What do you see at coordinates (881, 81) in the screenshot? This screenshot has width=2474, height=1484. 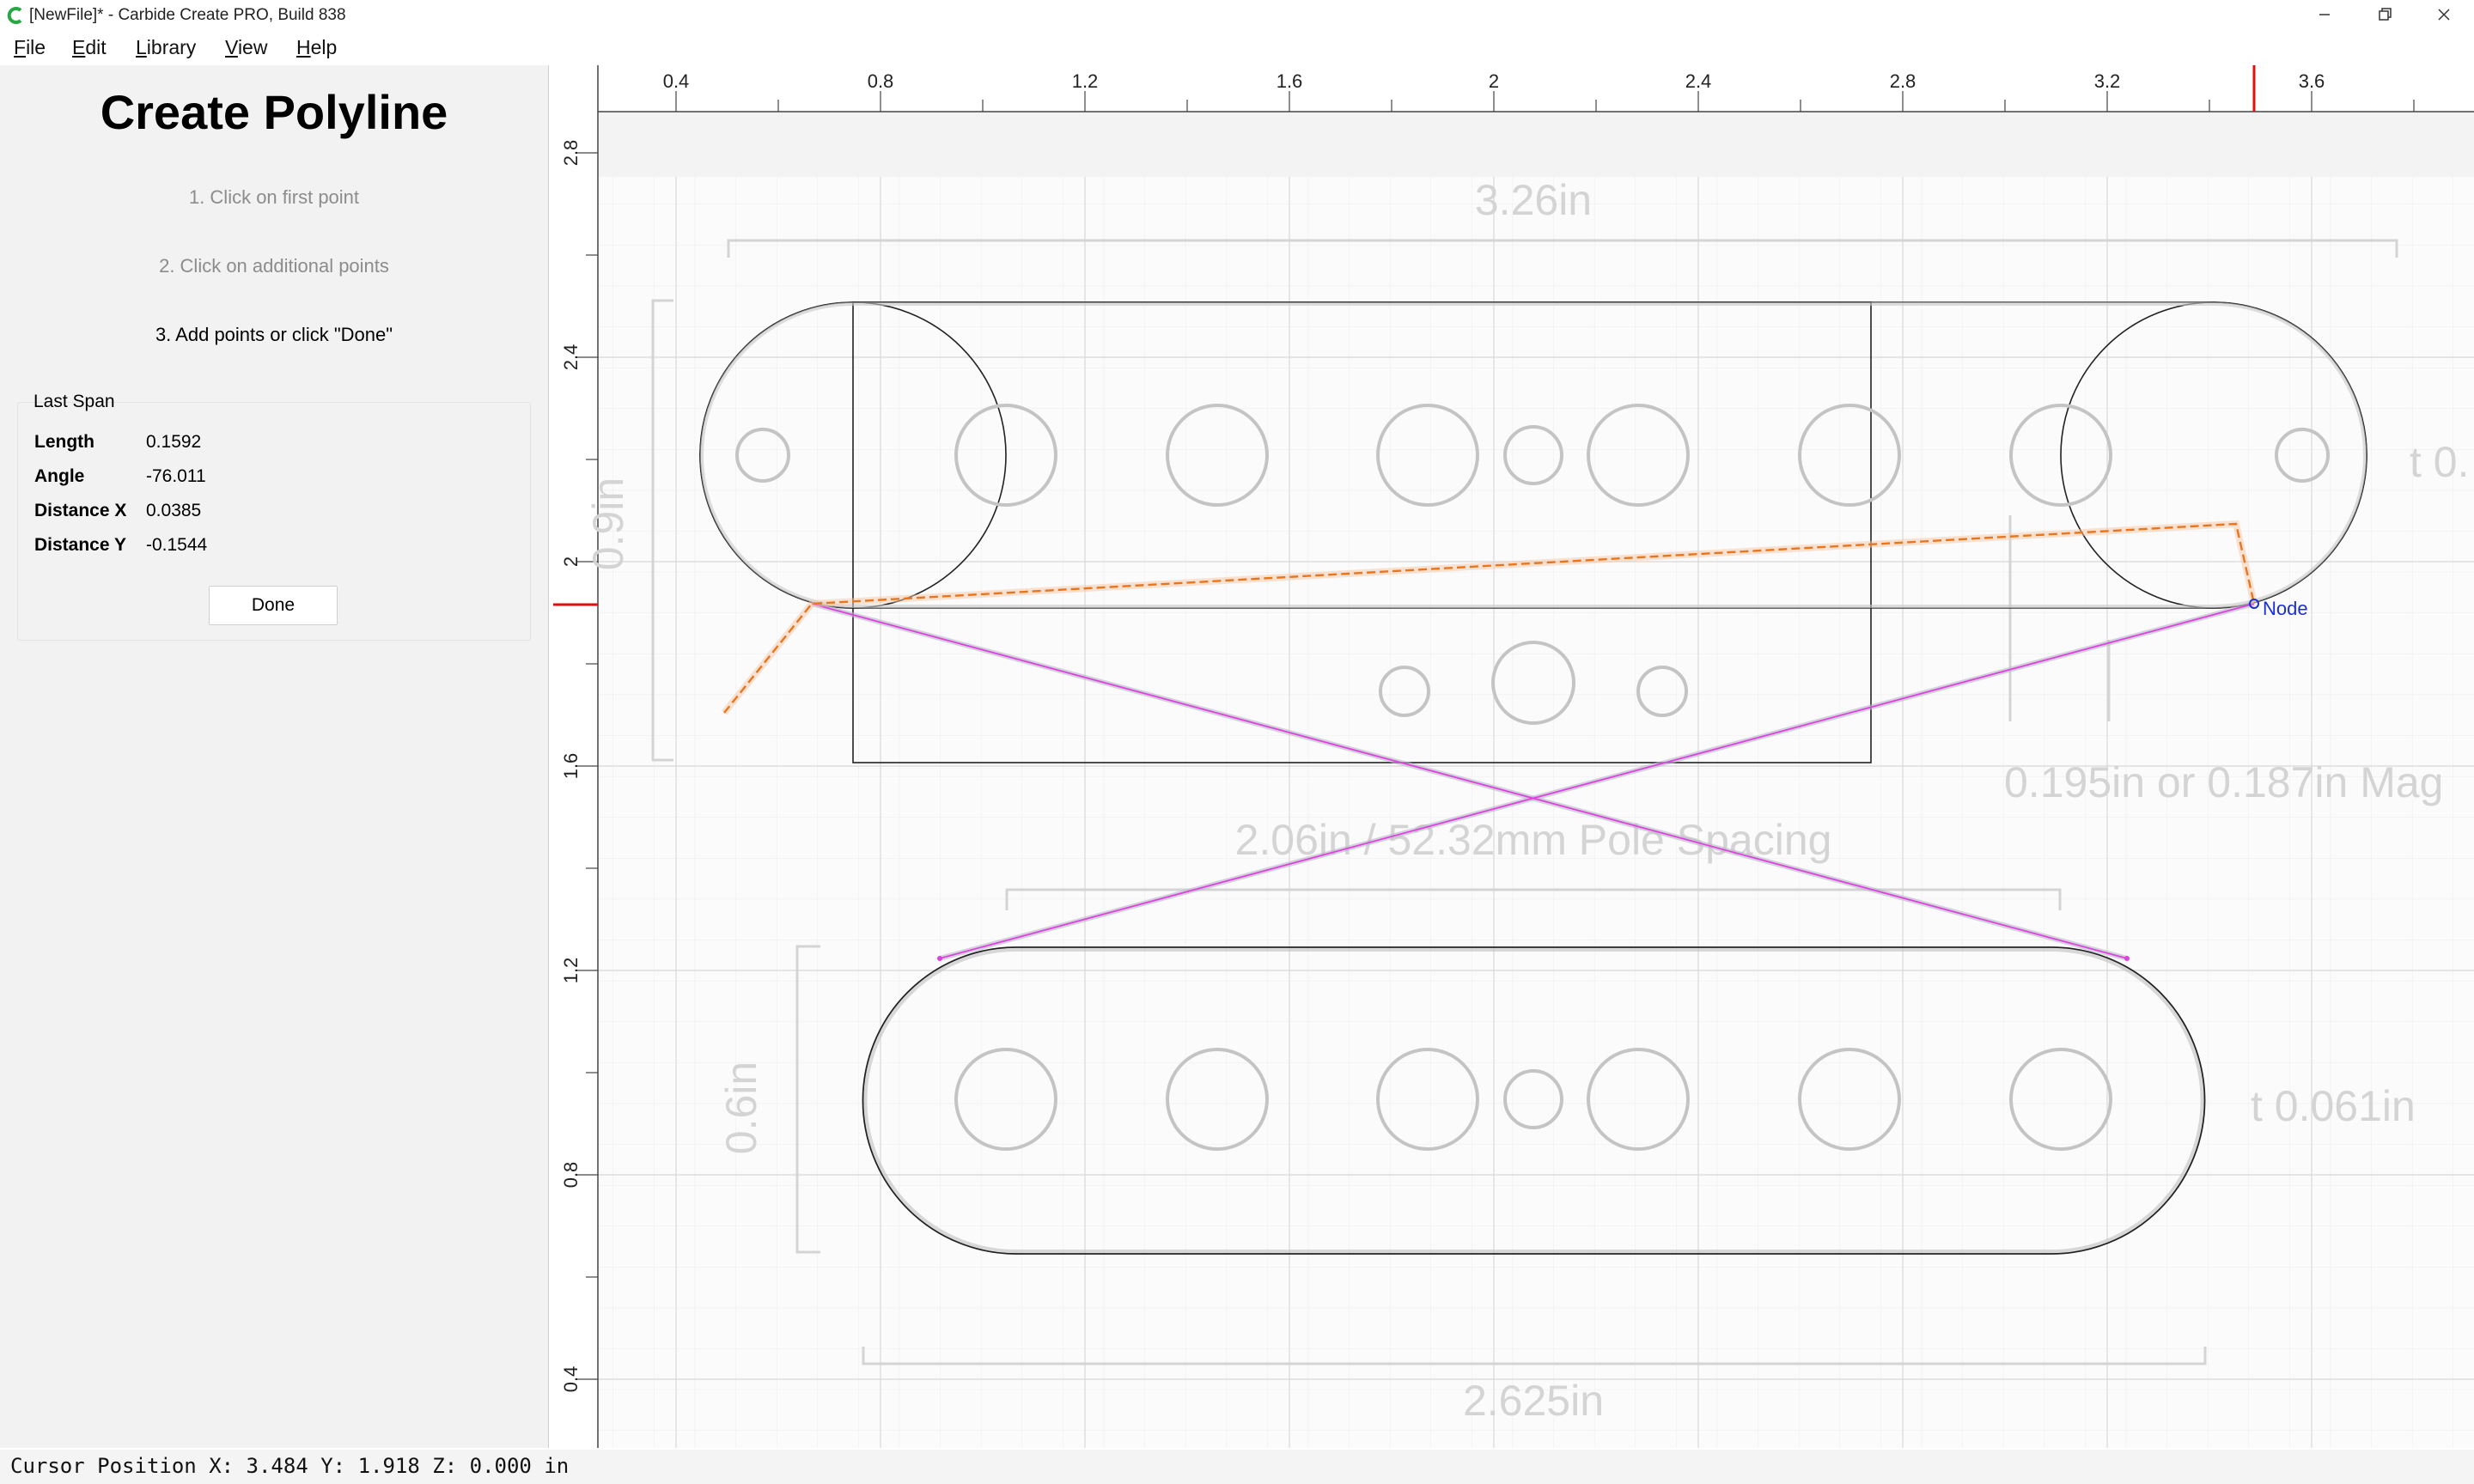 I see `ruler-x-label: 0.8` at bounding box center [881, 81].